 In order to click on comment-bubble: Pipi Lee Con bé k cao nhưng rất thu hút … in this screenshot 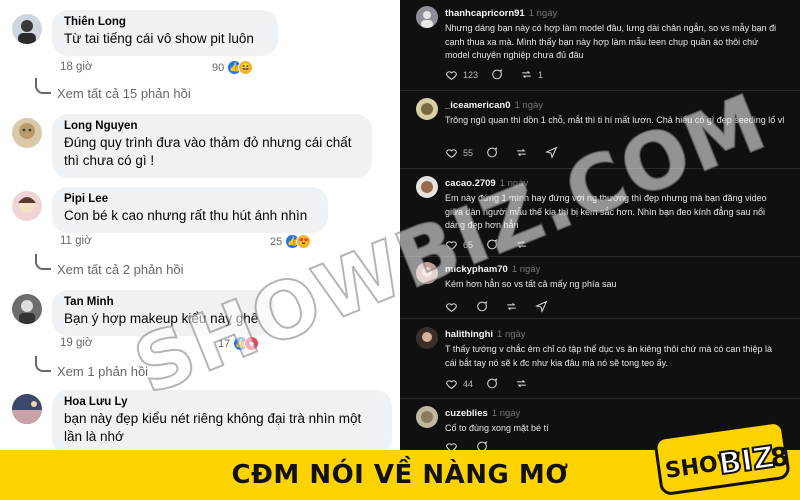, I will do `click(190, 210)`.